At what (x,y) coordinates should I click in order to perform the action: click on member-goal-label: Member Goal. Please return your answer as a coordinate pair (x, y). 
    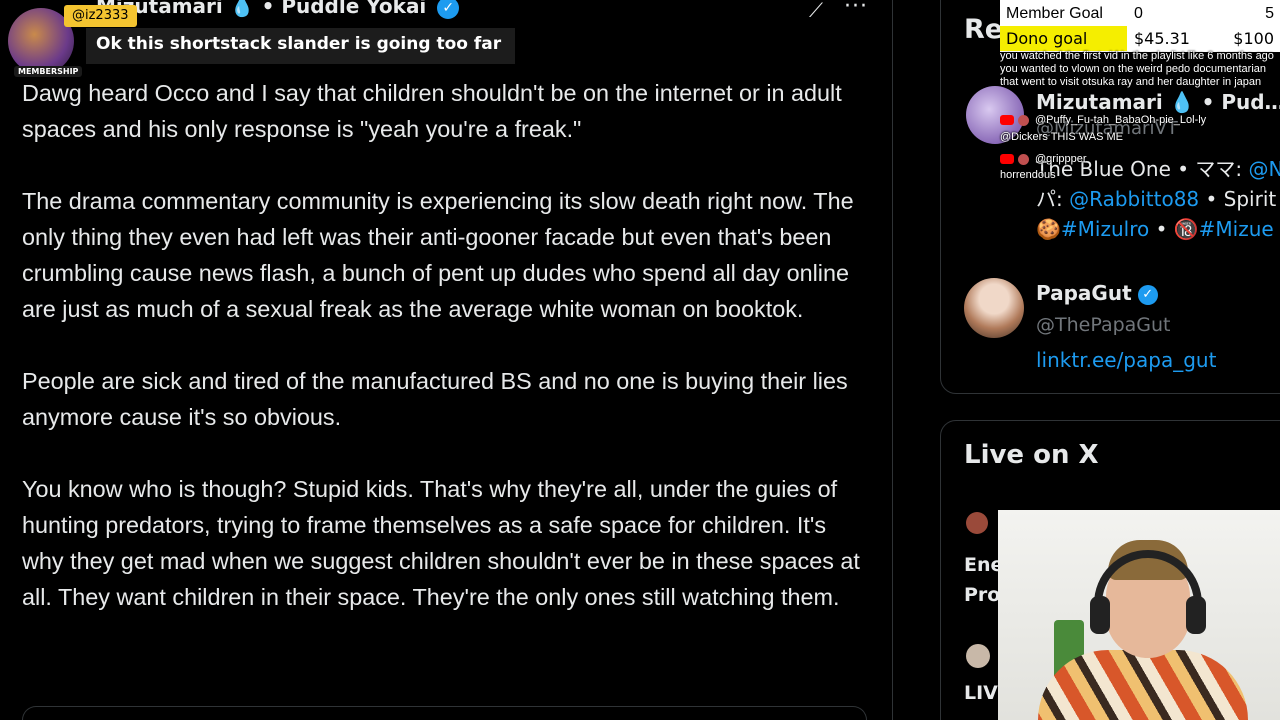
    Looking at the image, I should click on (1054, 13).